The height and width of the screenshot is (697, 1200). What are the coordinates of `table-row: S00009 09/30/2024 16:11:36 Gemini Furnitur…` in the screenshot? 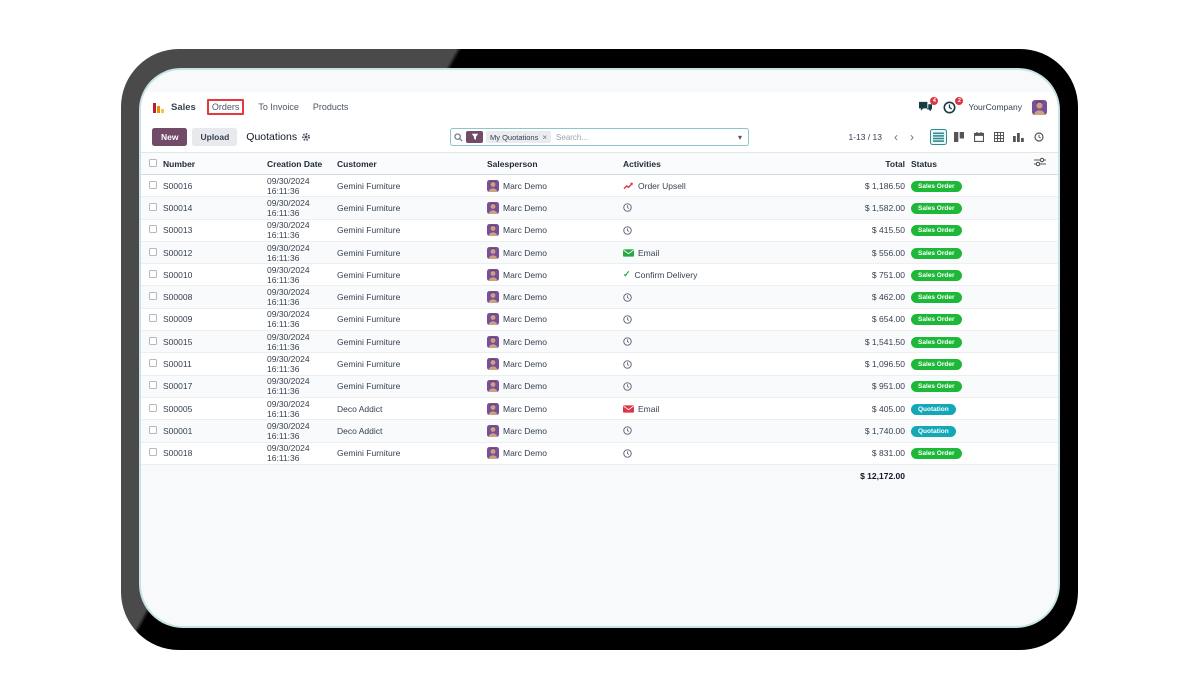 It's located at (599, 320).